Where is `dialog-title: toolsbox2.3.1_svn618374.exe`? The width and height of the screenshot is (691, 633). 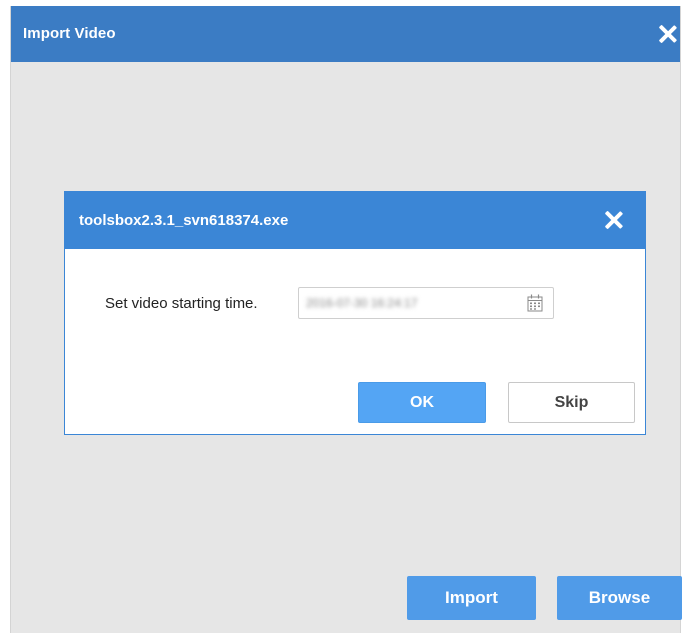
dialog-title: toolsbox2.3.1_svn618374.exe is located at coordinates (184, 220).